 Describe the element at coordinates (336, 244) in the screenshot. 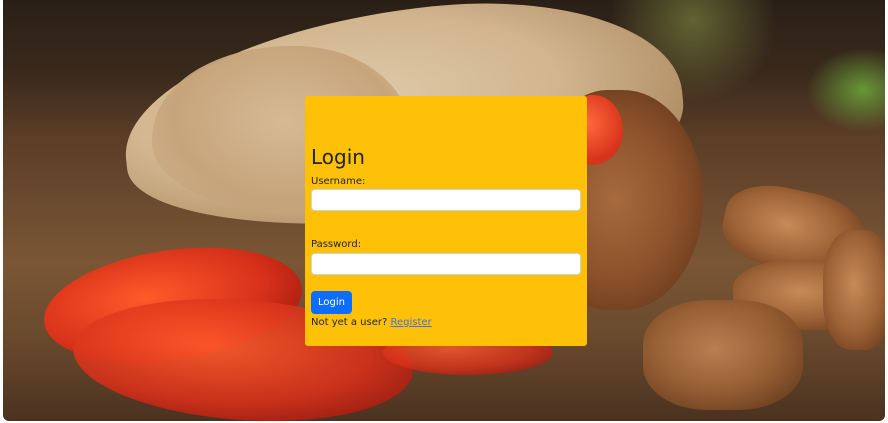

I see `password-label: Password:` at that location.